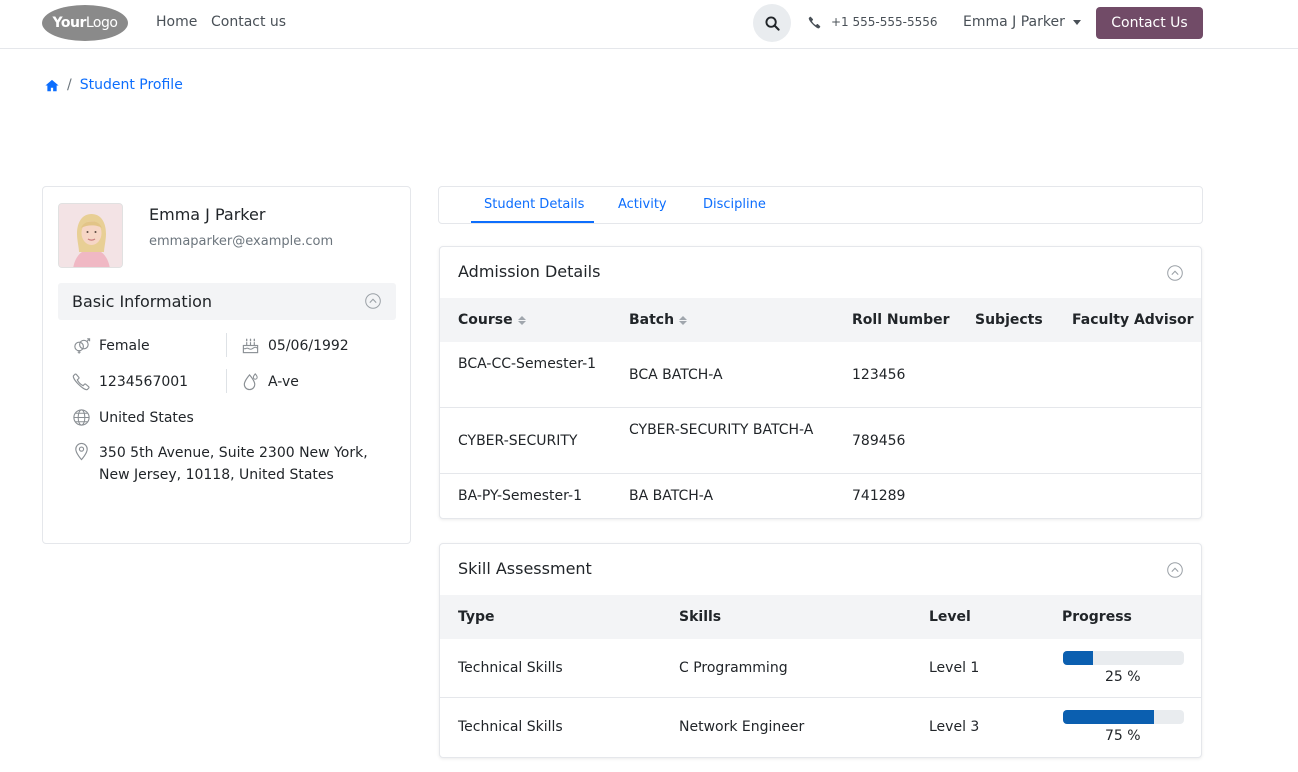 The height and width of the screenshot is (772, 1298). What do you see at coordinates (146, 417) in the screenshot?
I see `country-value: United States` at bounding box center [146, 417].